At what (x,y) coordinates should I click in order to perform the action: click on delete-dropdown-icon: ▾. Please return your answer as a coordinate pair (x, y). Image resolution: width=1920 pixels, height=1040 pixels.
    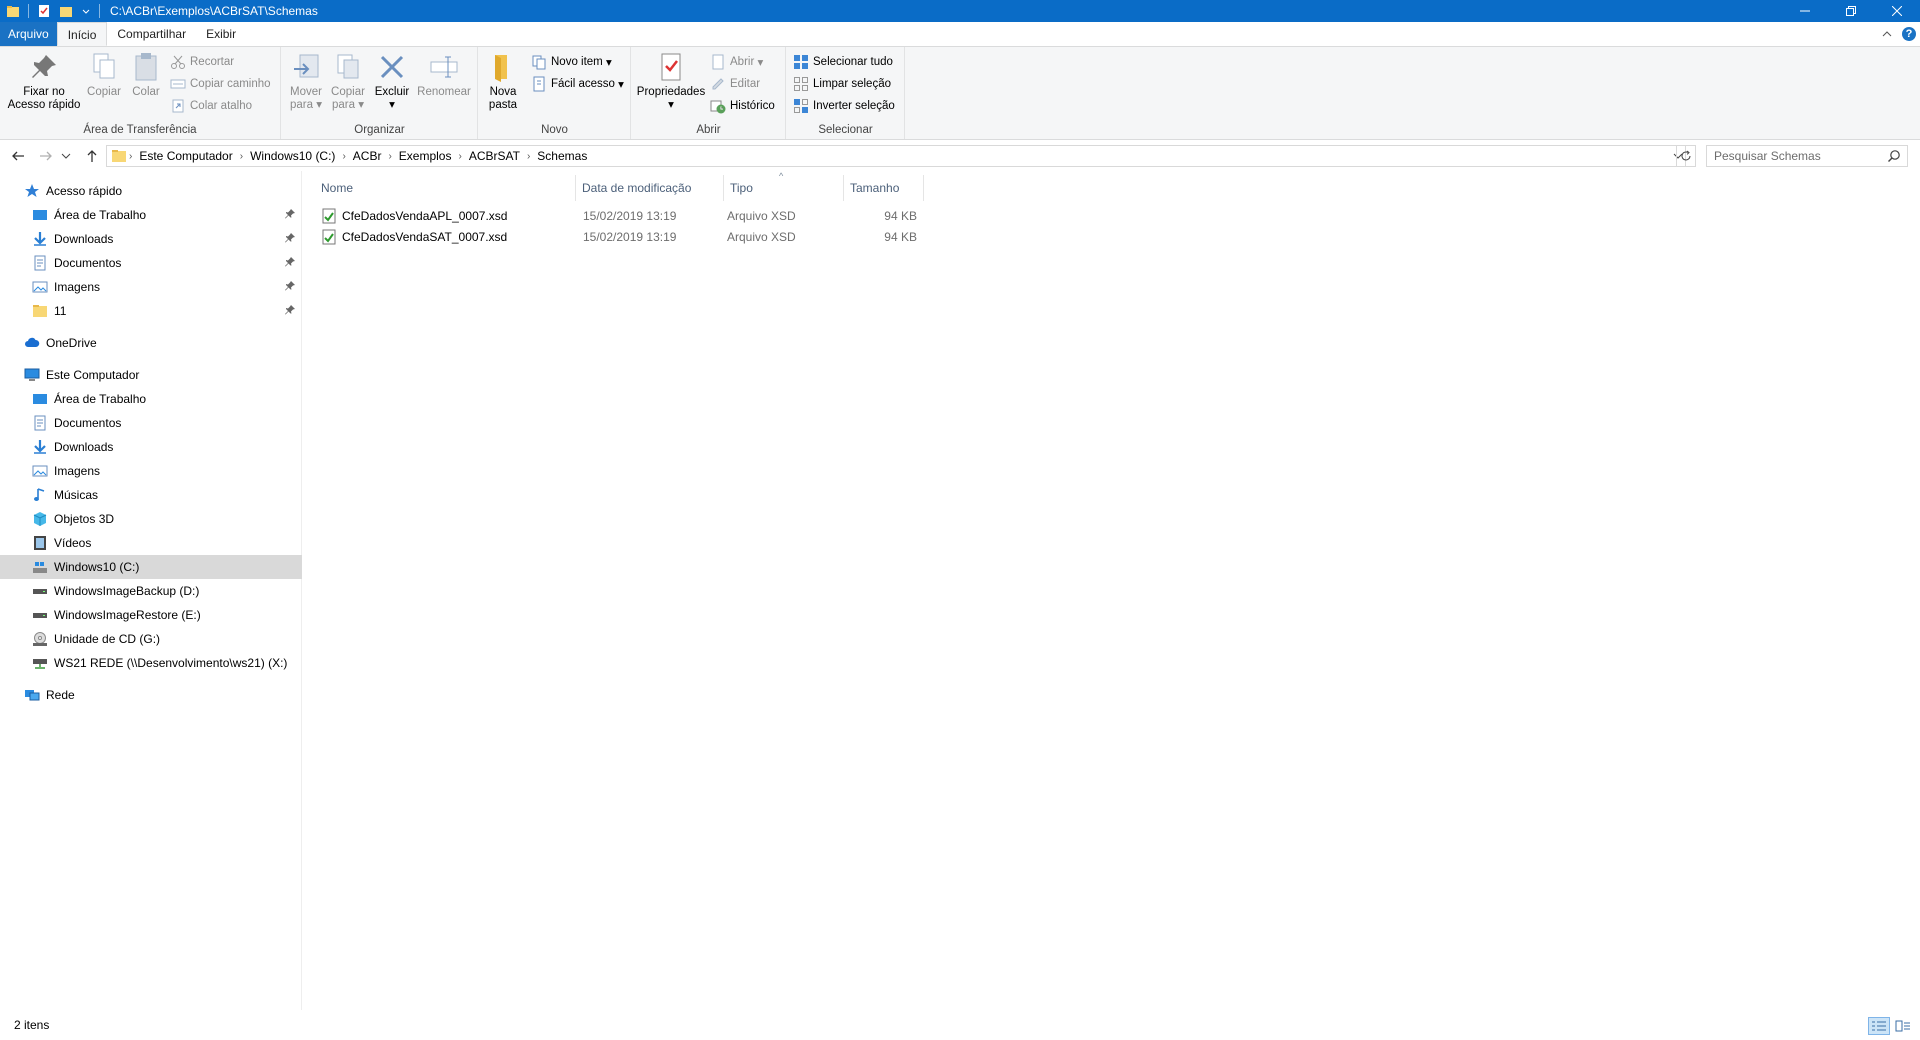
    Looking at the image, I should click on (392, 105).